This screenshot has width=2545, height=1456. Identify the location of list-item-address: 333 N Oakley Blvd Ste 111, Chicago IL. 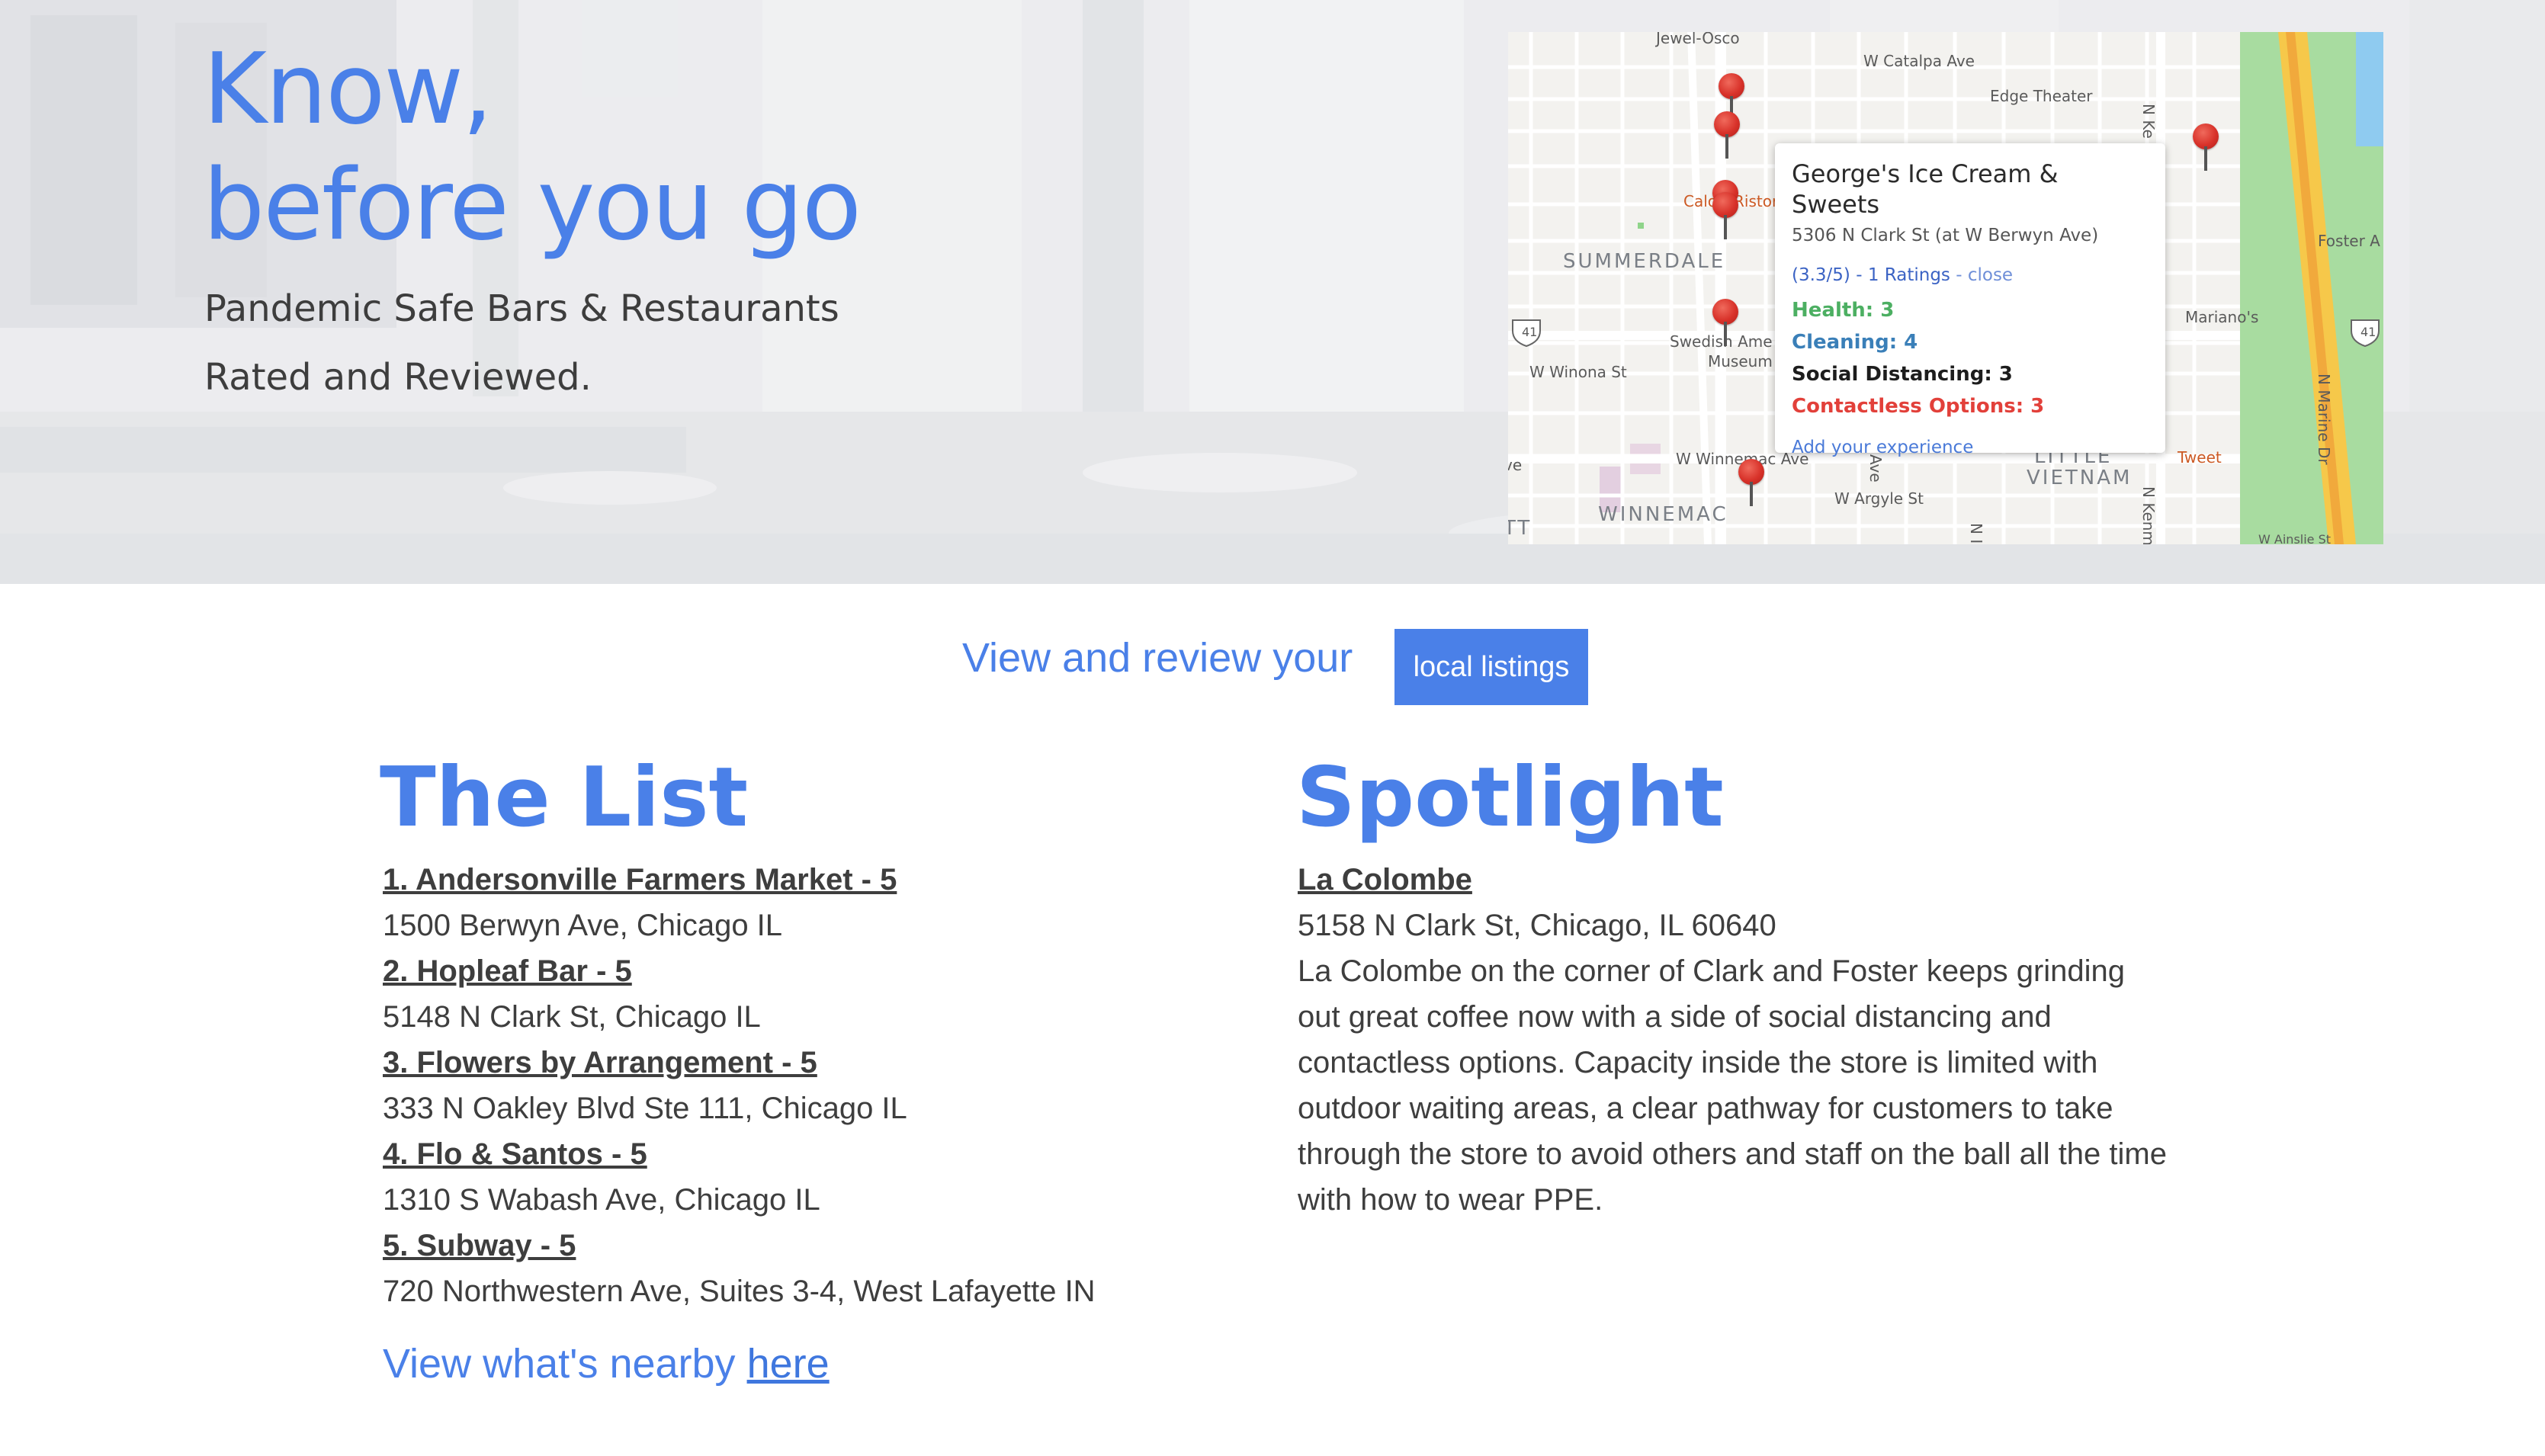
(645, 1108).